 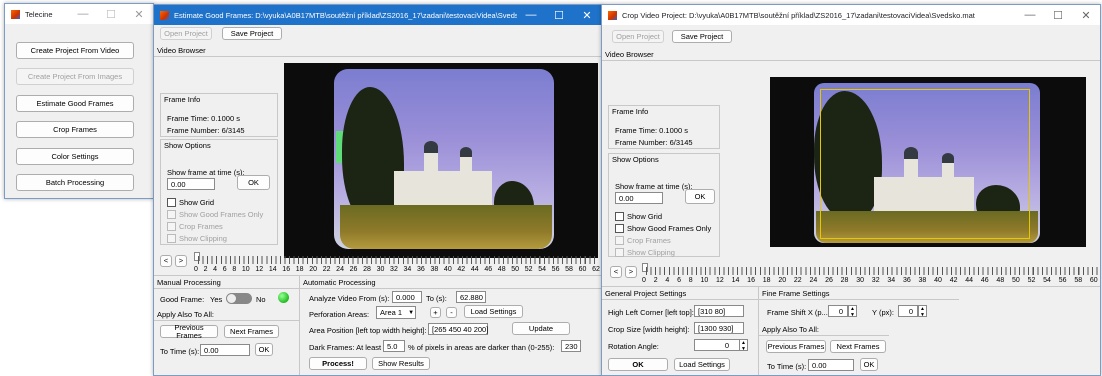 I want to click on castle-tower, so click(x=466, y=167).